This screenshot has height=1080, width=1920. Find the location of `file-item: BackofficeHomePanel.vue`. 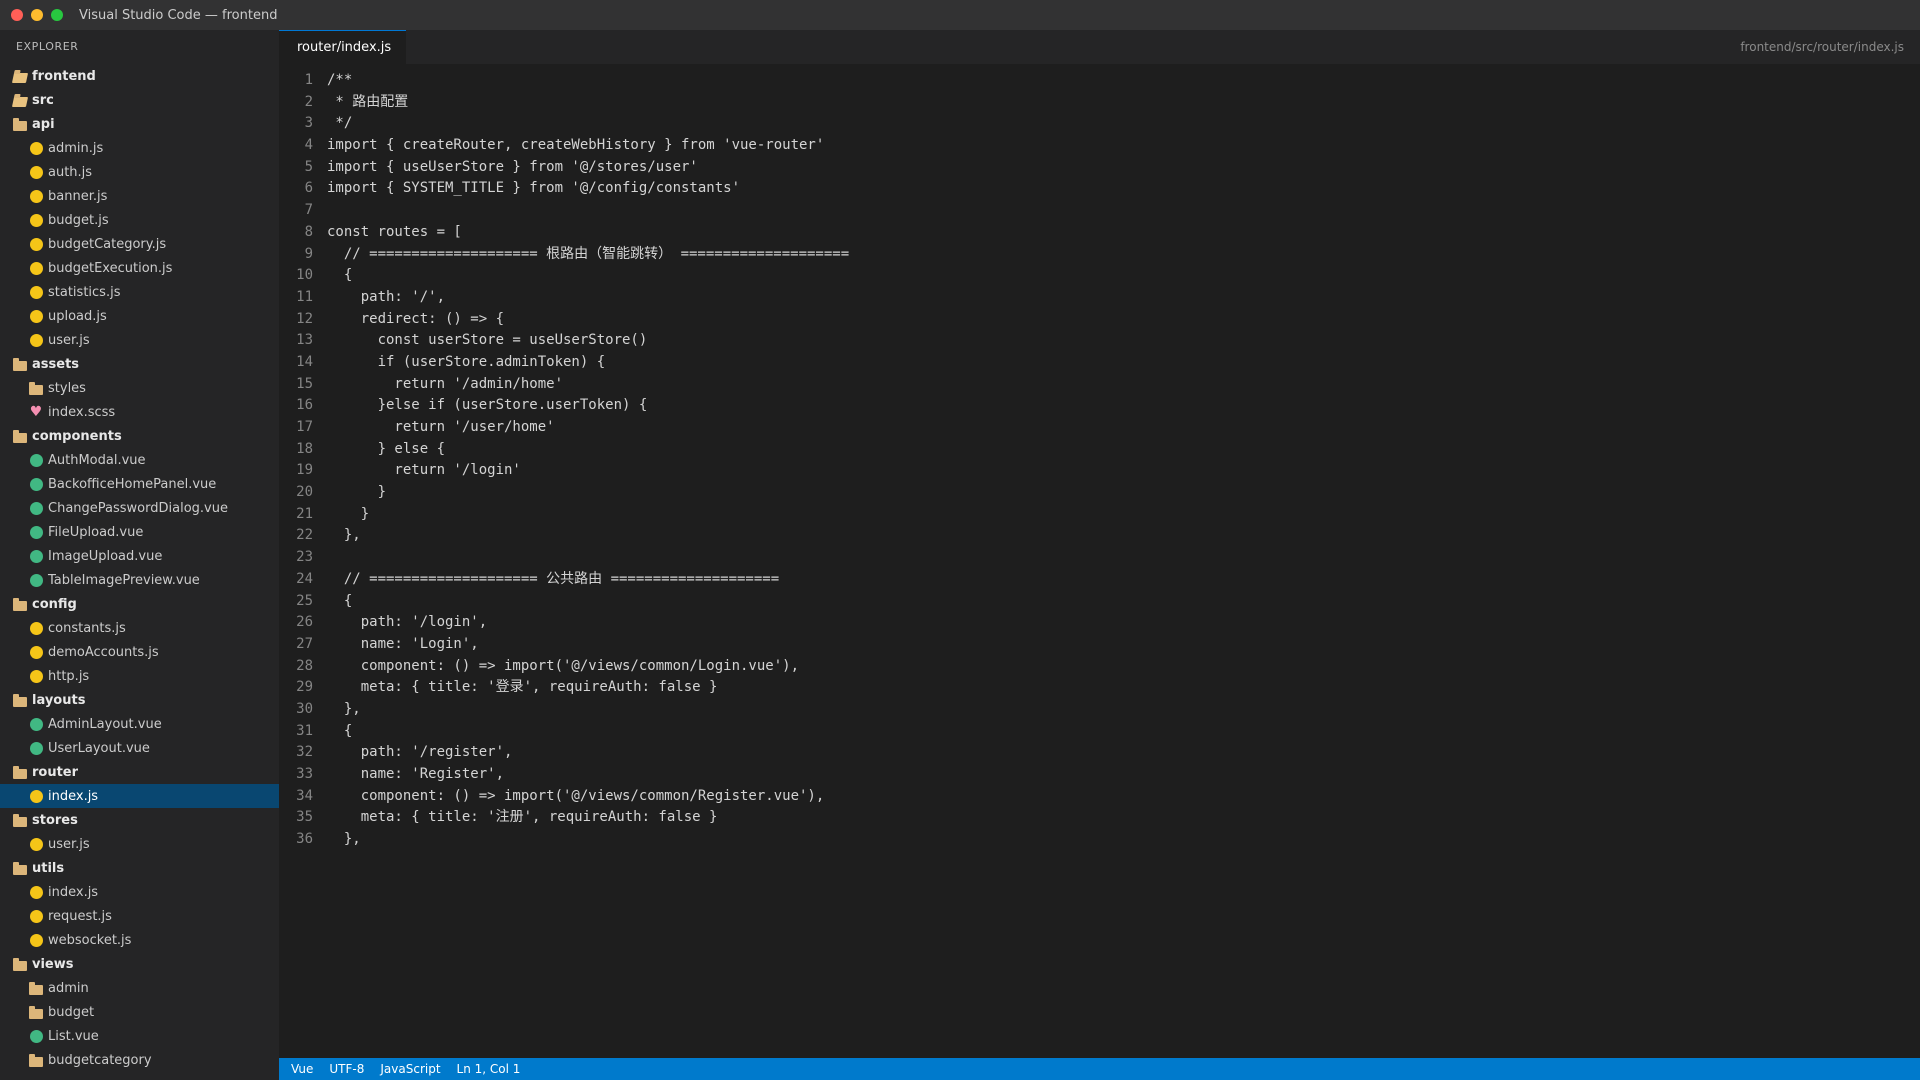

file-item: BackofficeHomePanel.vue is located at coordinates (139, 484).